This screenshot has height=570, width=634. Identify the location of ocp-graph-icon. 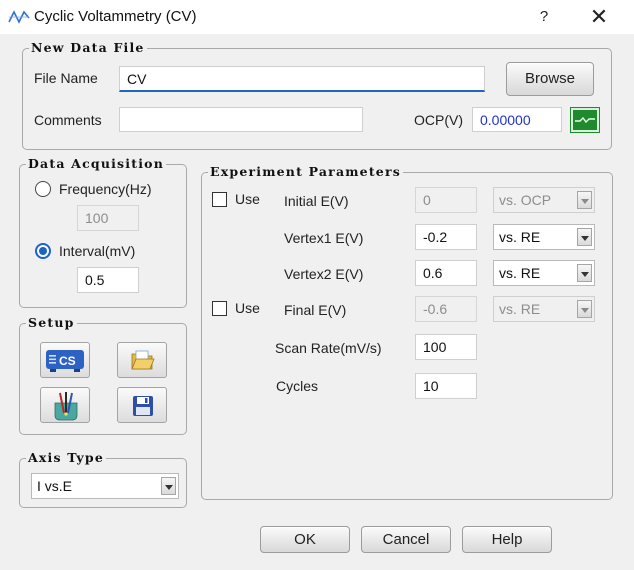
(585, 120).